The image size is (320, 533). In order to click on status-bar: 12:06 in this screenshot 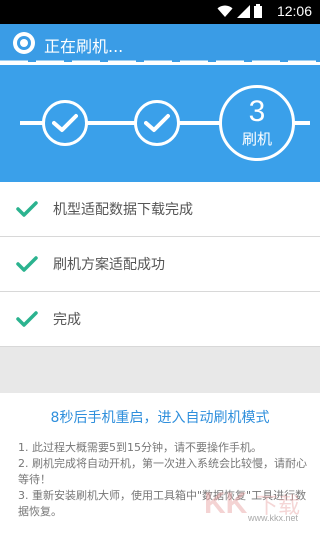, I will do `click(160, 12)`.